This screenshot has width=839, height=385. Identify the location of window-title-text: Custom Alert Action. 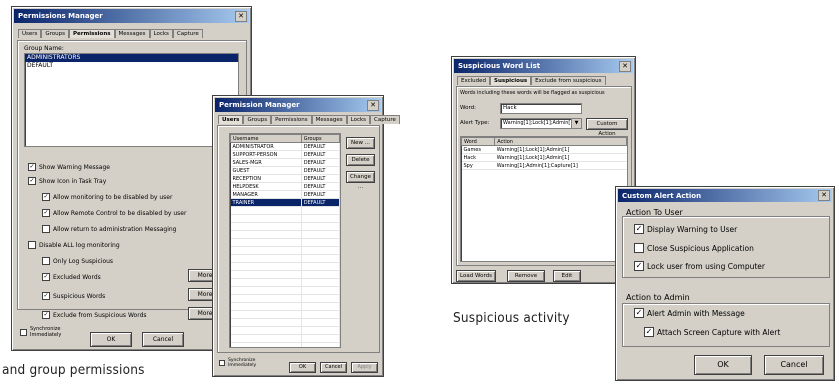
(662, 196).